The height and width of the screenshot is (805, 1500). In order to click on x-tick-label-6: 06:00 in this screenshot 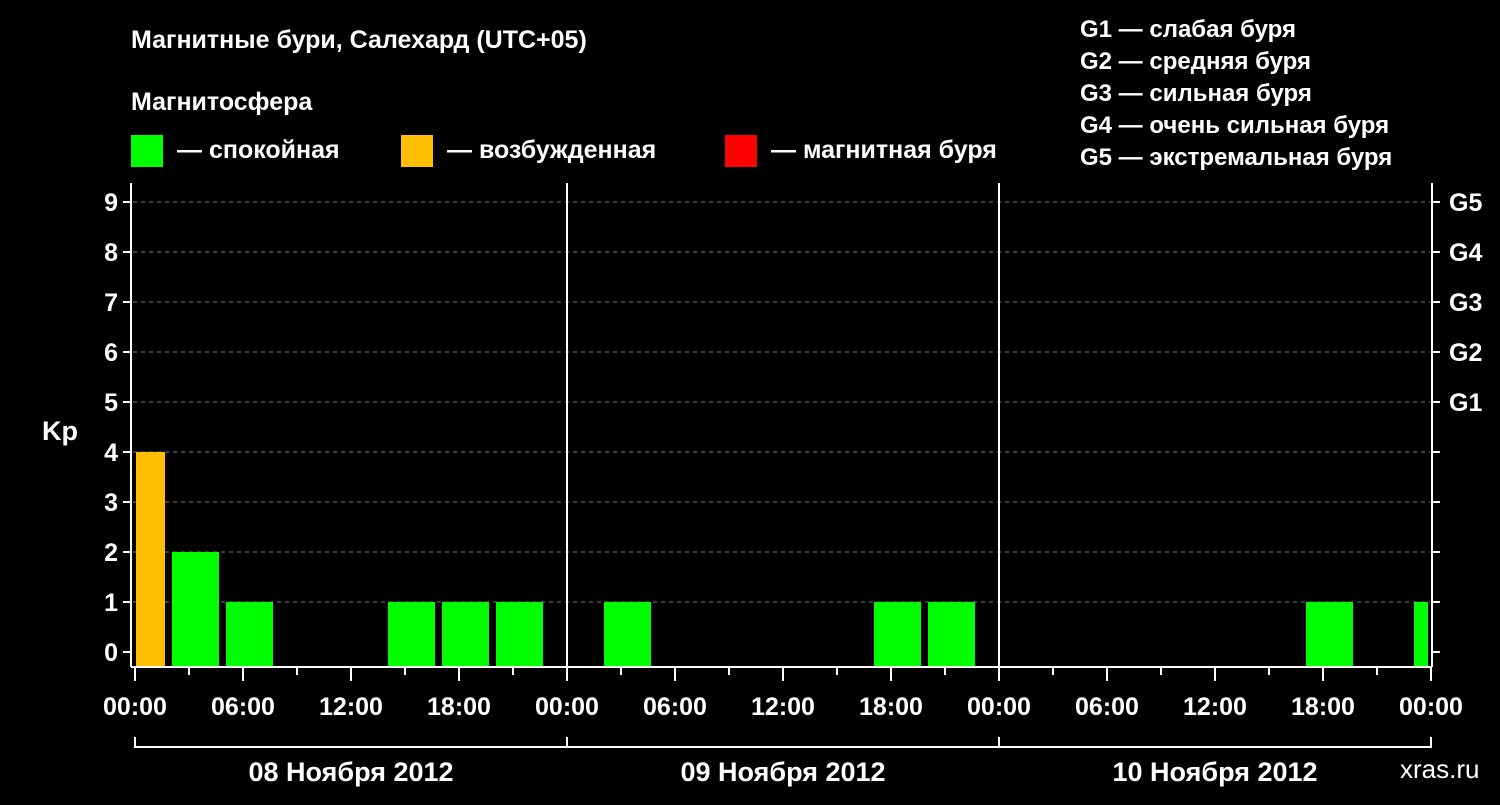, I will do `click(243, 707)`.